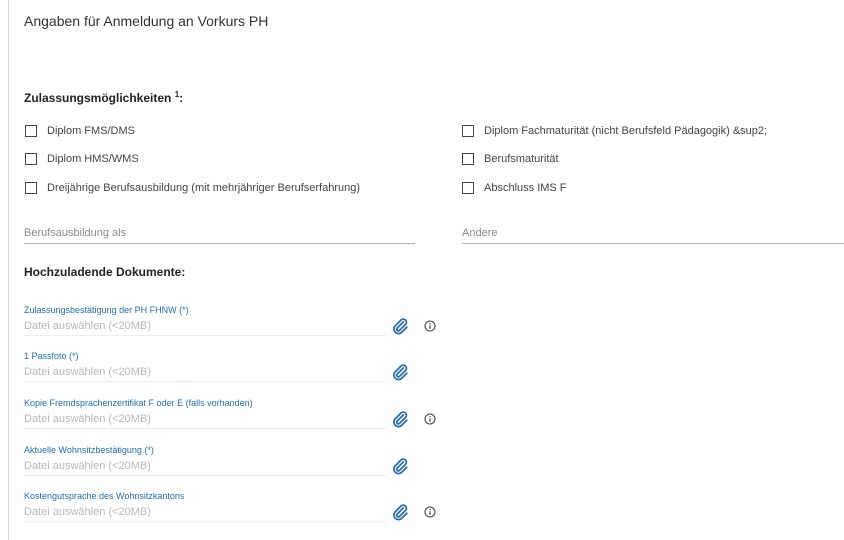 Image resolution: width=844 pixels, height=540 pixels. What do you see at coordinates (521, 159) in the screenshot?
I see `checkbox-label: Berufsmaturität` at bounding box center [521, 159].